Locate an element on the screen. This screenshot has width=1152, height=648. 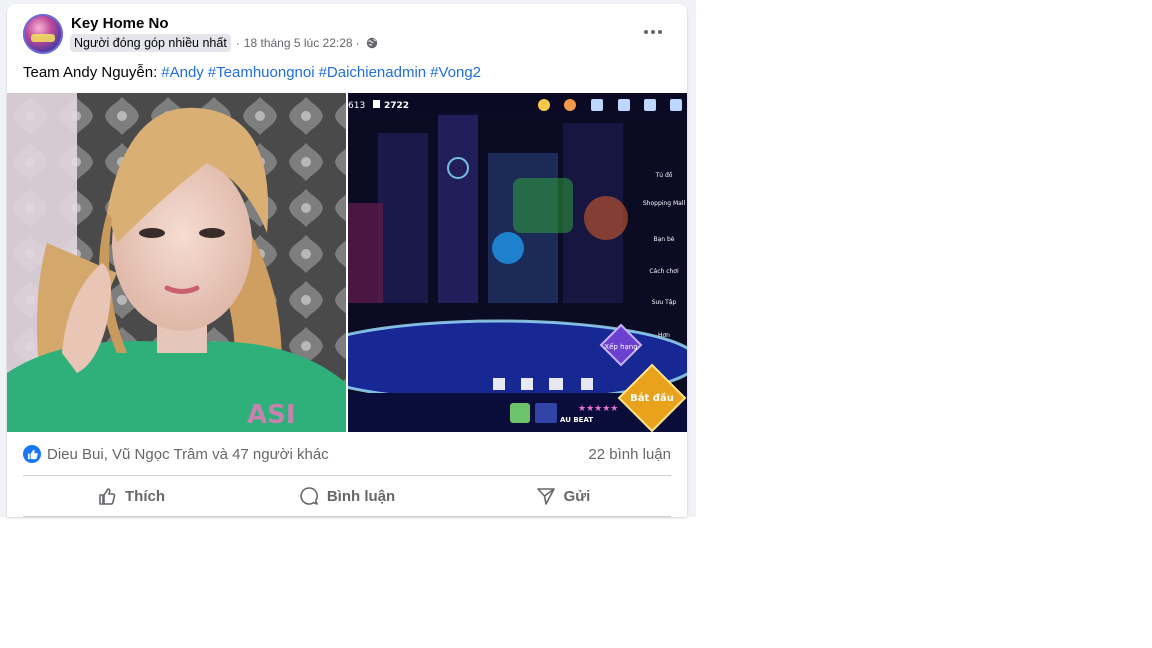
actions-divider-top is located at coordinates (347, 475).